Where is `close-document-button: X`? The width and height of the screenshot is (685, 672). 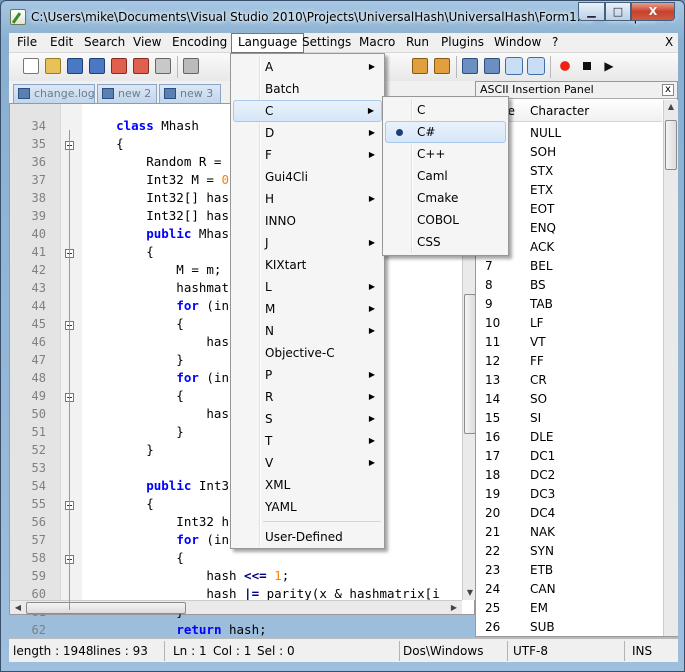
close-document-button: X is located at coordinates (669, 43).